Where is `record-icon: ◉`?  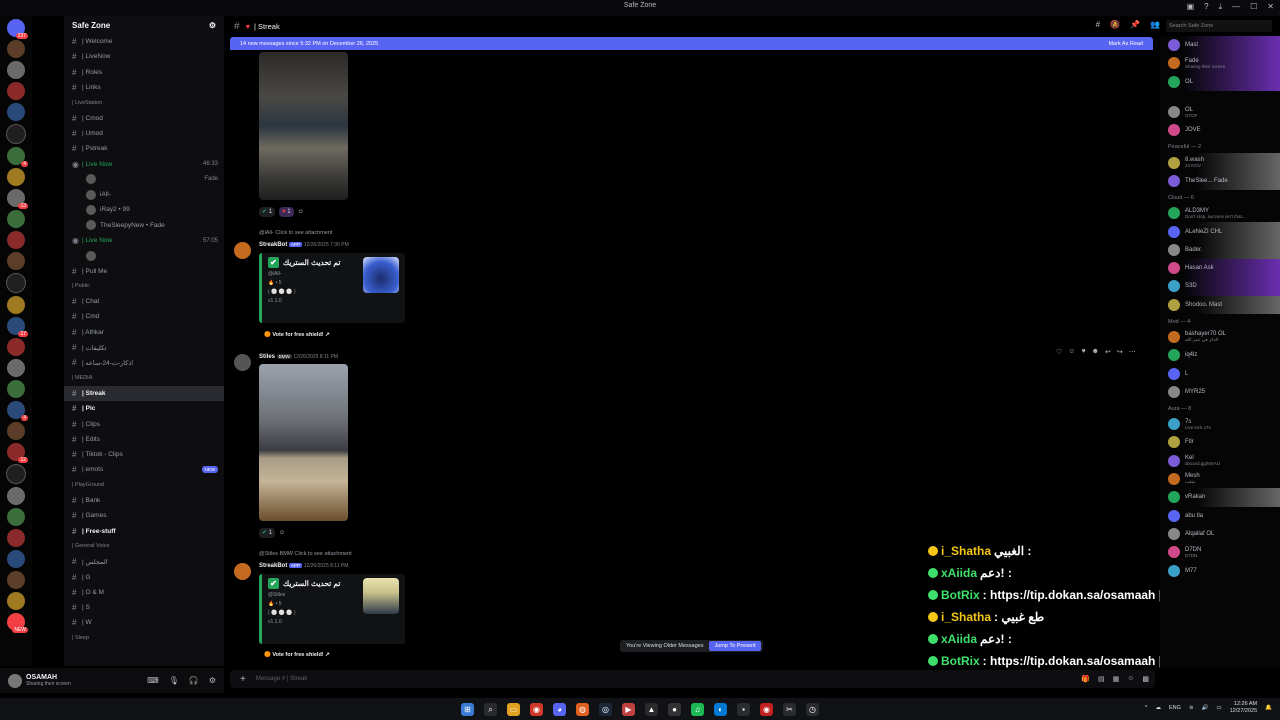 record-icon: ◉ is located at coordinates (766, 709).